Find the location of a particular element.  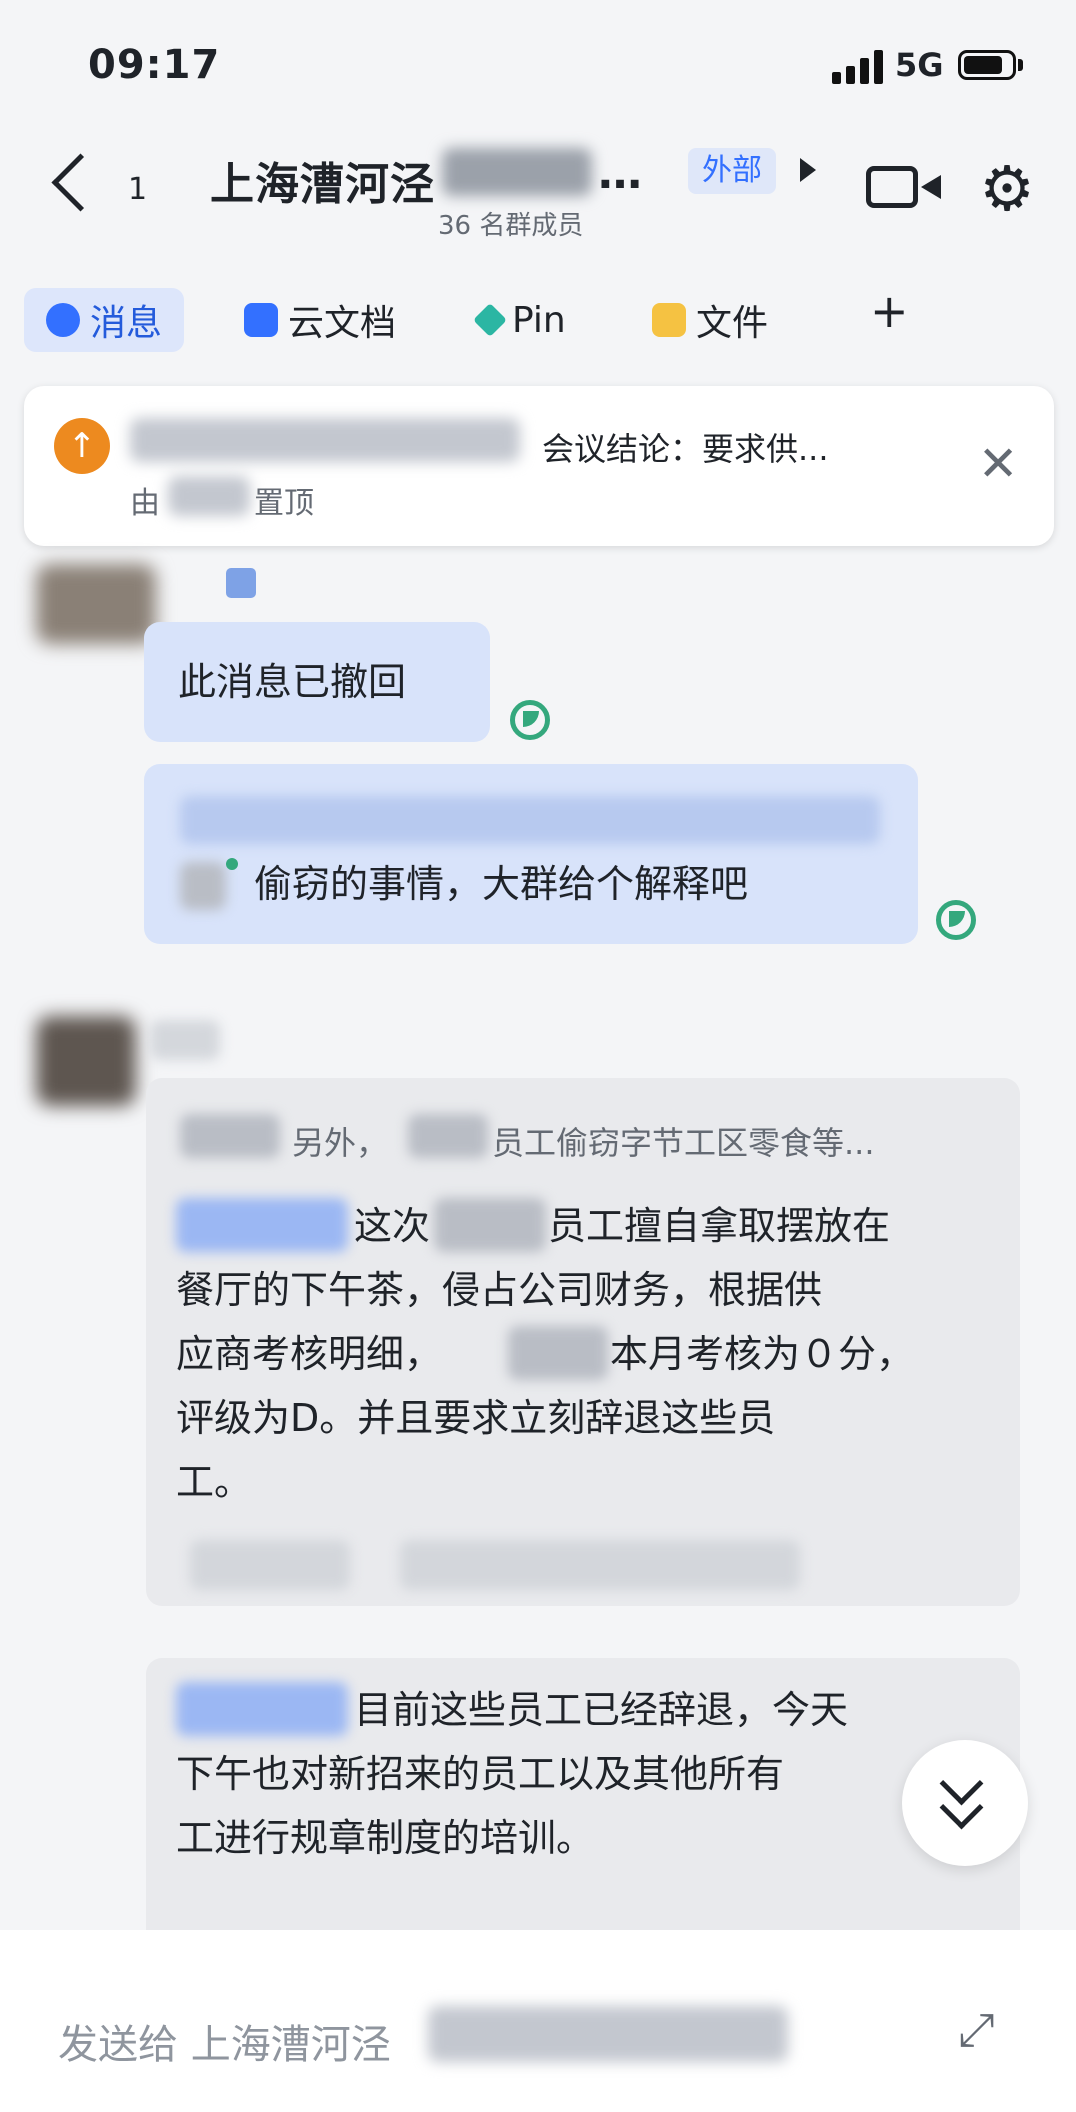

pinned-message-card is located at coordinates (539, 466).